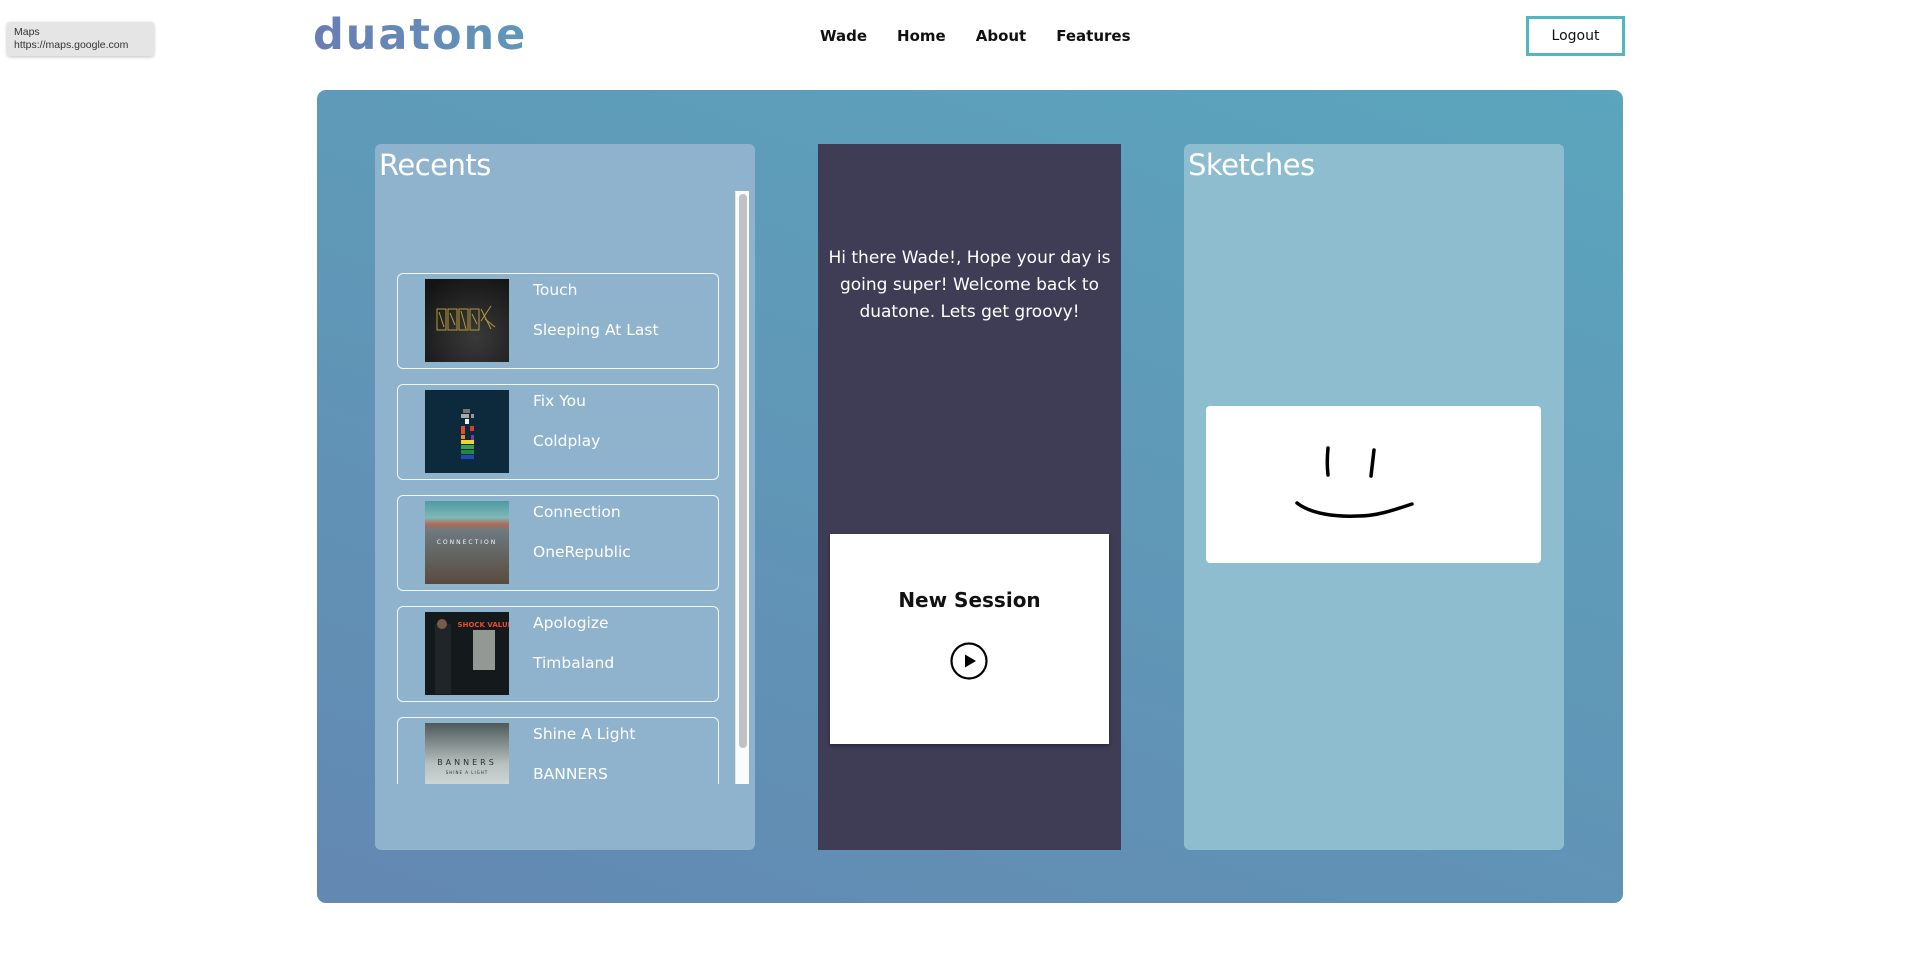 The height and width of the screenshot is (968, 1906). I want to click on svg-text: BANNERS, so click(467, 762).